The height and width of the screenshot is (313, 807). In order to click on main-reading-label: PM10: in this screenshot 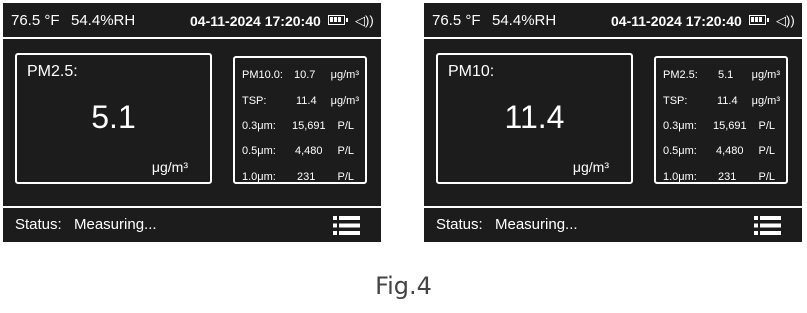, I will do `click(471, 71)`.